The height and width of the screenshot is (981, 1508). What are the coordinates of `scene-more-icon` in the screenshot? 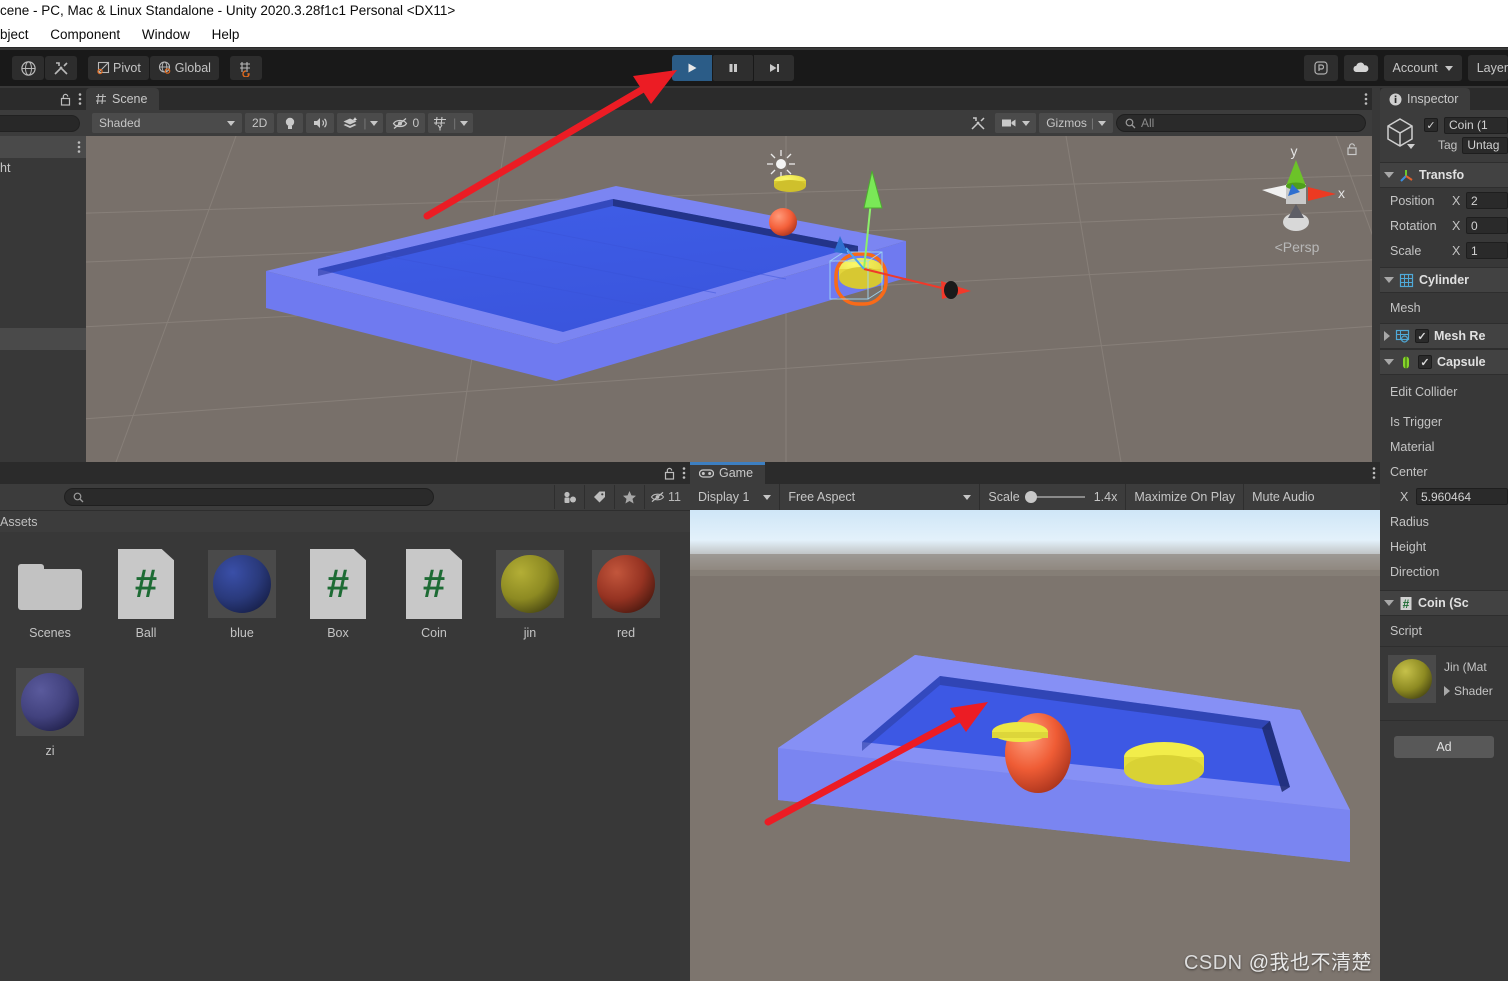 It's located at (79, 147).